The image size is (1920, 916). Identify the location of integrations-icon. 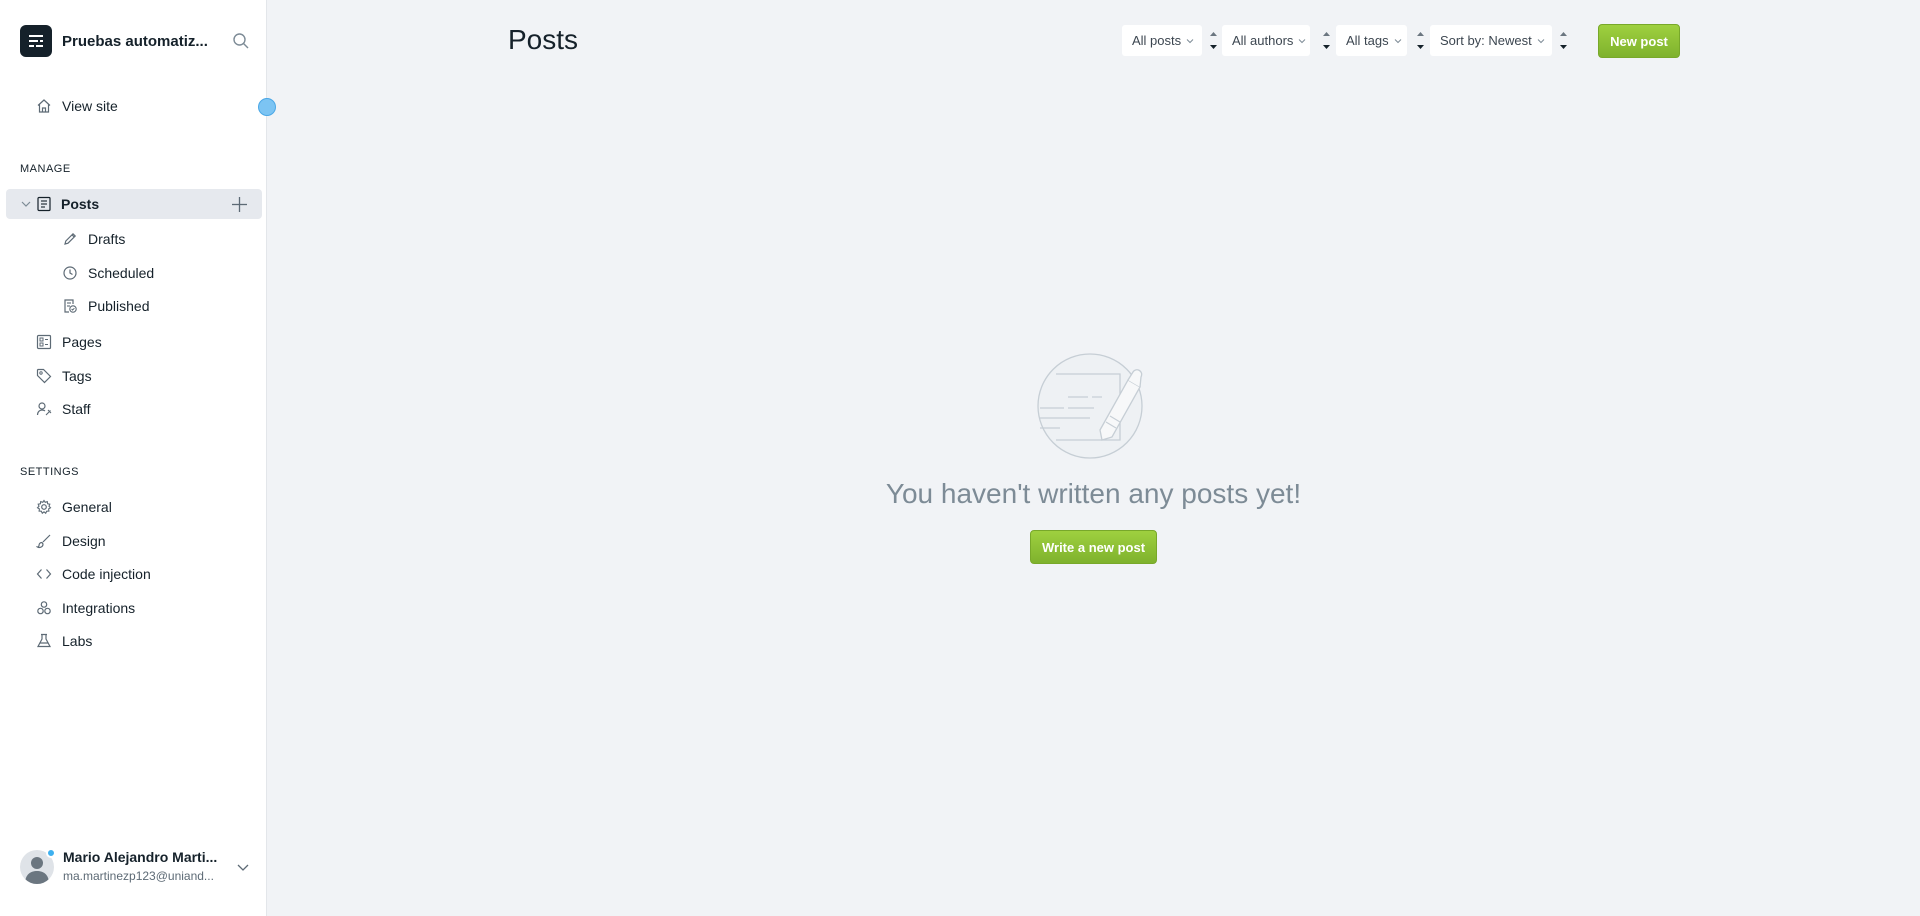
(44, 608).